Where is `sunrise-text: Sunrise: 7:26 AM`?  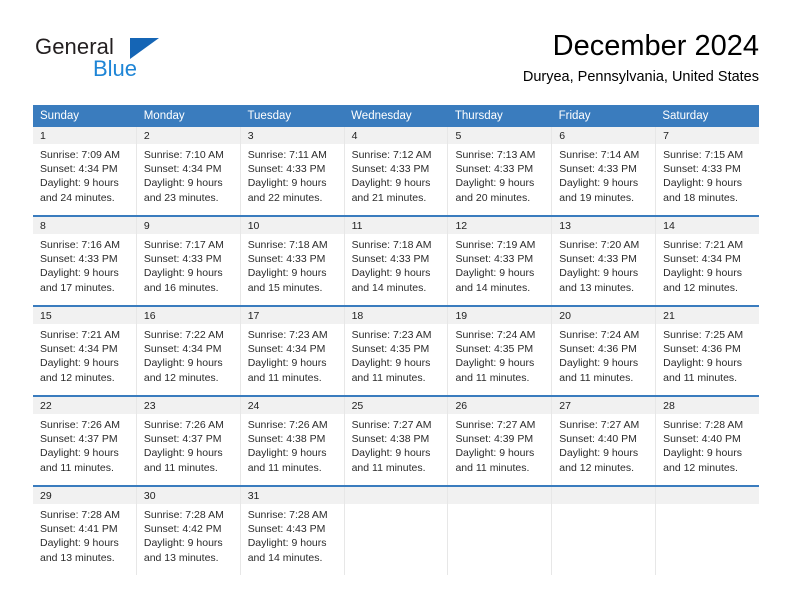
sunrise-text: Sunrise: 7:26 AM is located at coordinates (80, 425).